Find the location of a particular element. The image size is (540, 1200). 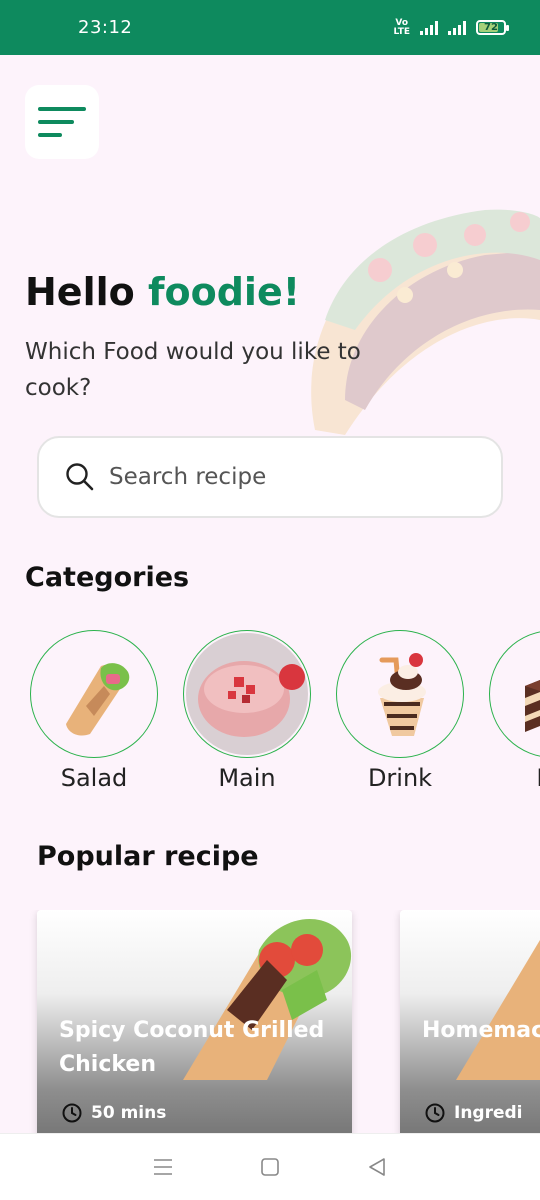

recipe-card-duration: Ingredi is located at coordinates (488, 1113).